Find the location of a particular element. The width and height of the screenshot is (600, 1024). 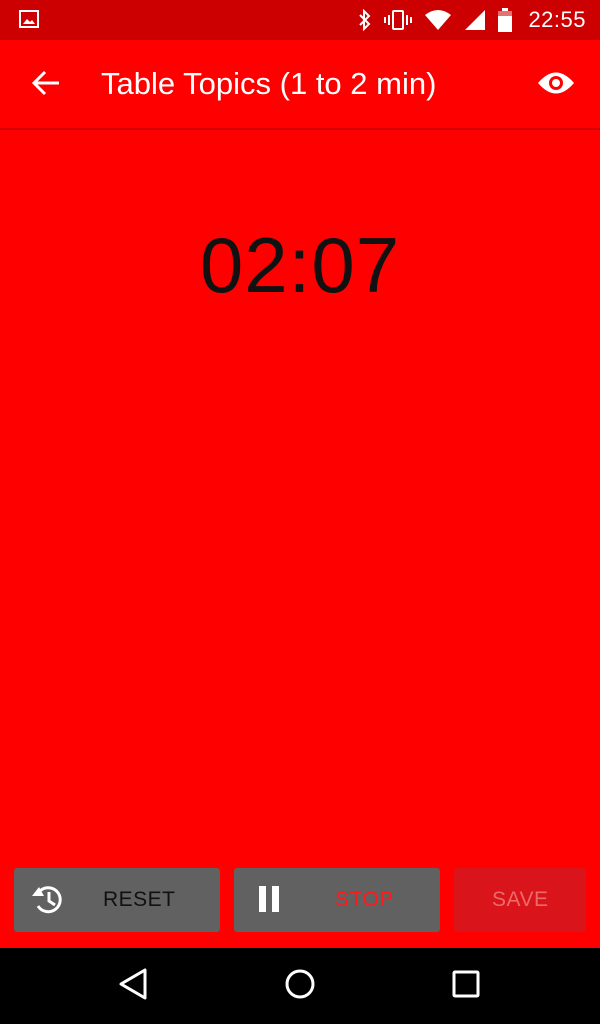

nav-home-icon is located at coordinates (300, 986).